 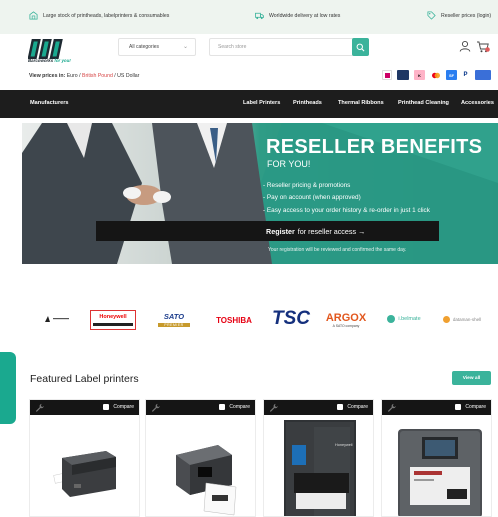 I want to click on brand-ibelmate-text: i.belmate, so click(x=409, y=319).